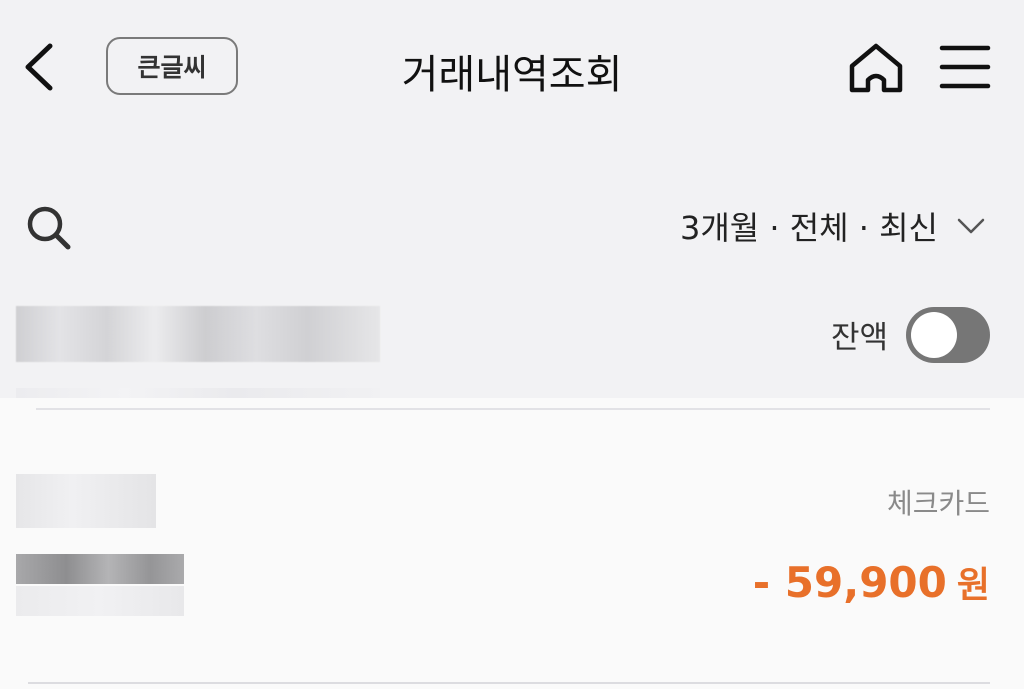 This screenshot has height=689, width=1024. Describe the element at coordinates (849, 582) in the screenshot. I see `amount-value: - 59,900` at that location.